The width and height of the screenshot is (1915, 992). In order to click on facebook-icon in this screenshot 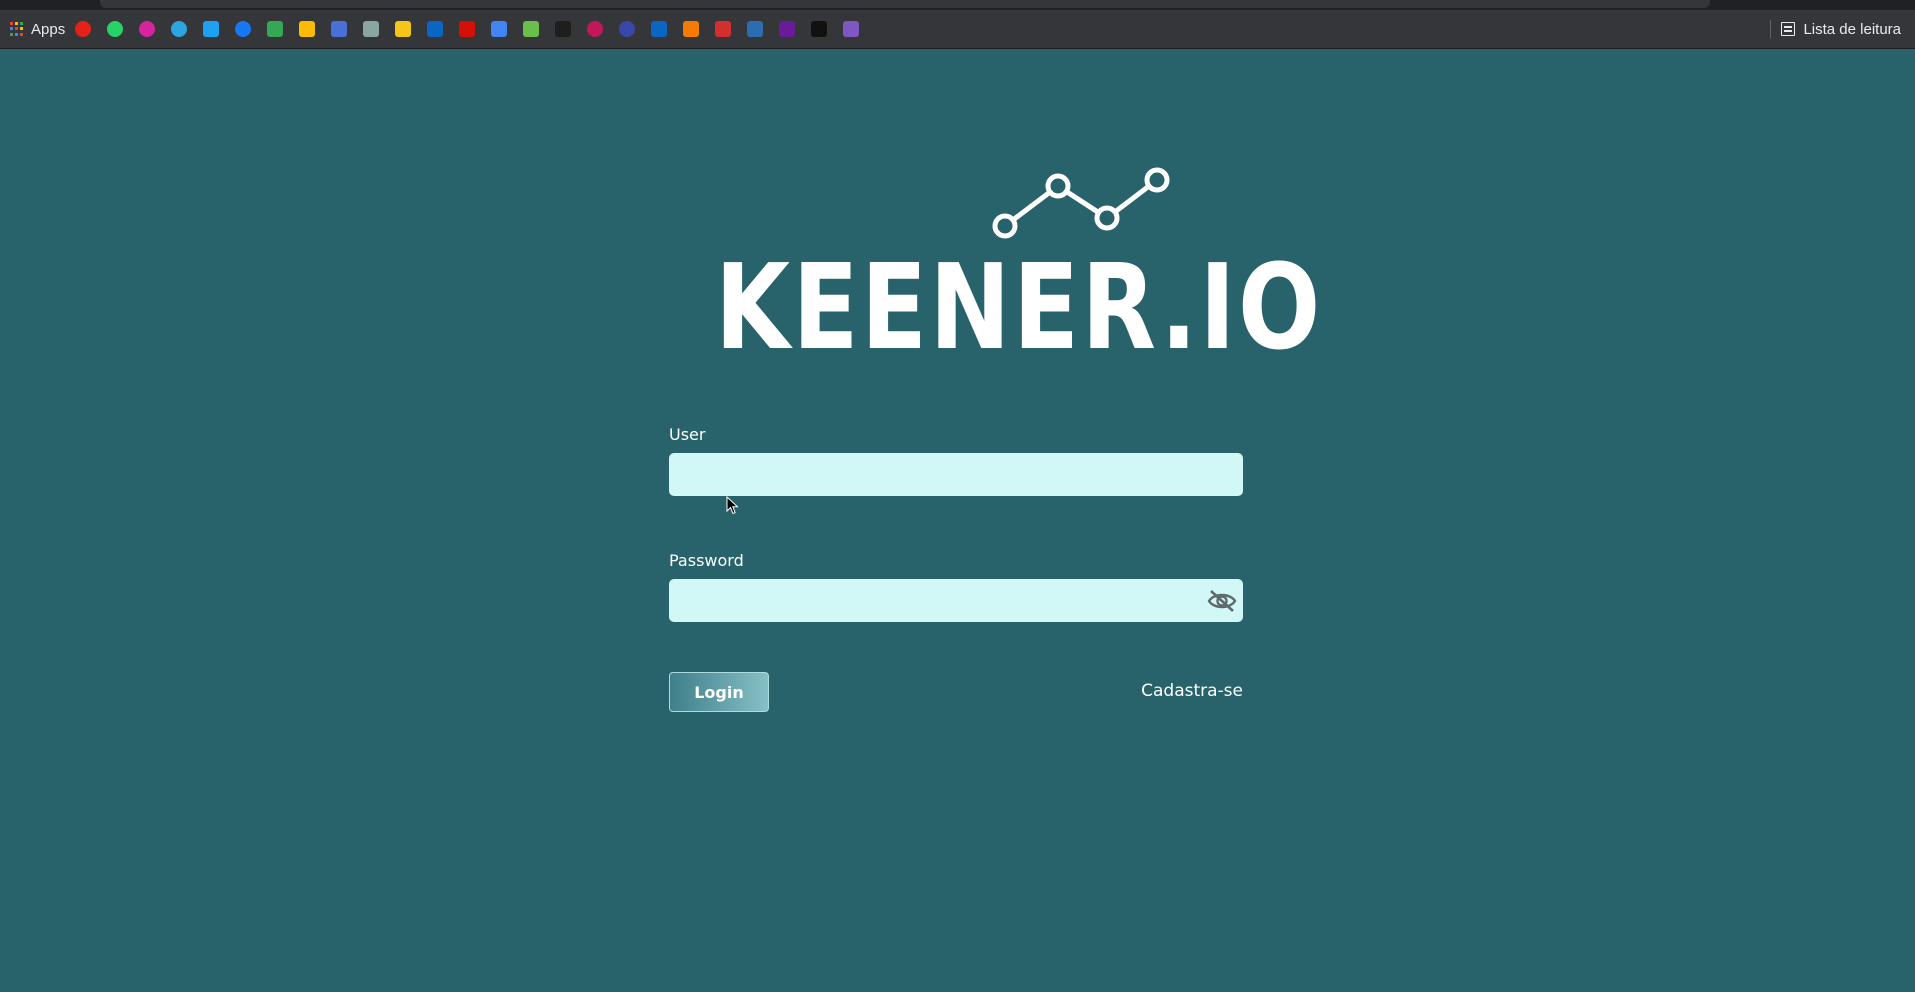, I will do `click(243, 29)`.